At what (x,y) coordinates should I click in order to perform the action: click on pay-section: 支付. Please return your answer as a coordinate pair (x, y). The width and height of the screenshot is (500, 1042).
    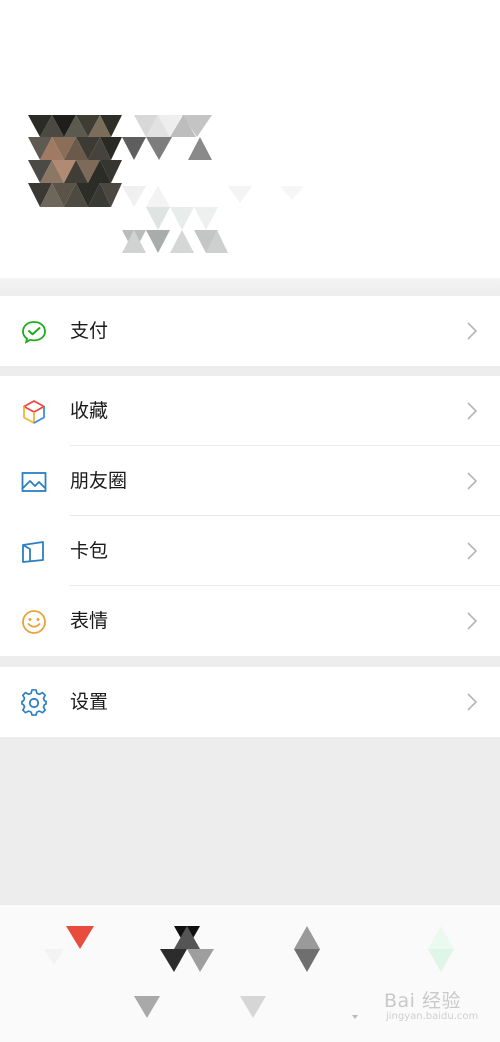
    Looking at the image, I should click on (250, 331).